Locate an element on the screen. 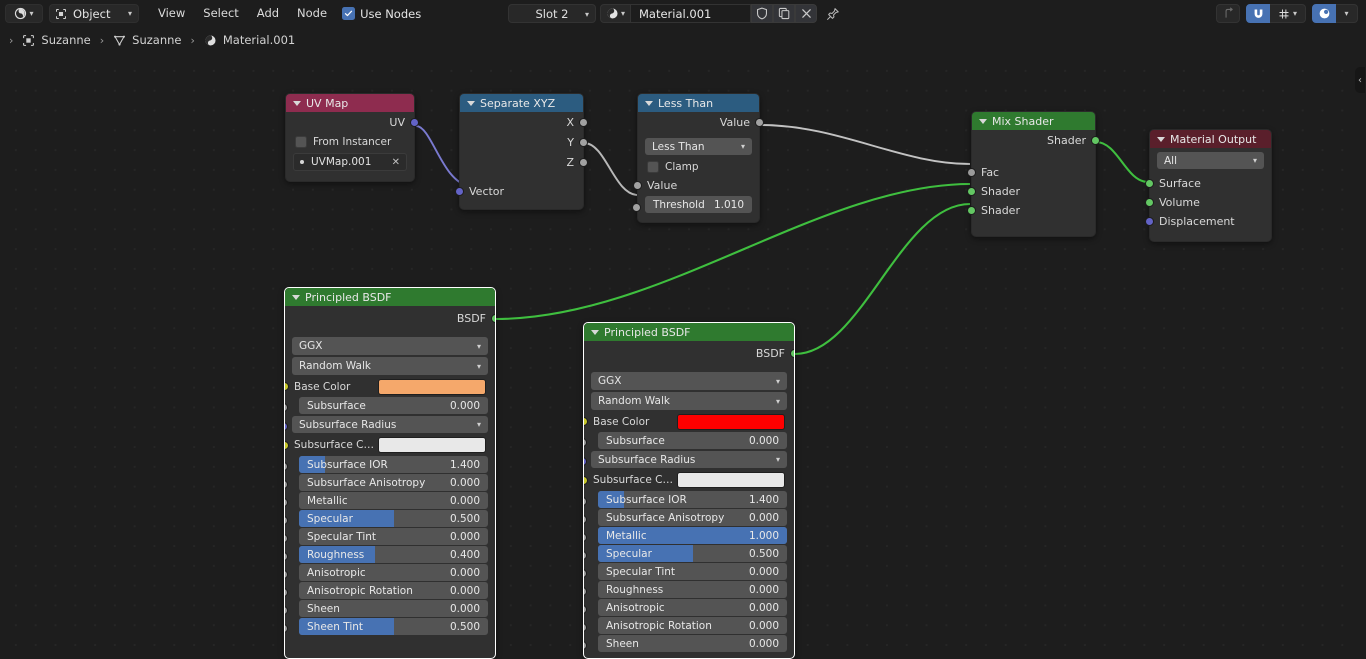  socket-base-color-in is located at coordinates (586, 421).